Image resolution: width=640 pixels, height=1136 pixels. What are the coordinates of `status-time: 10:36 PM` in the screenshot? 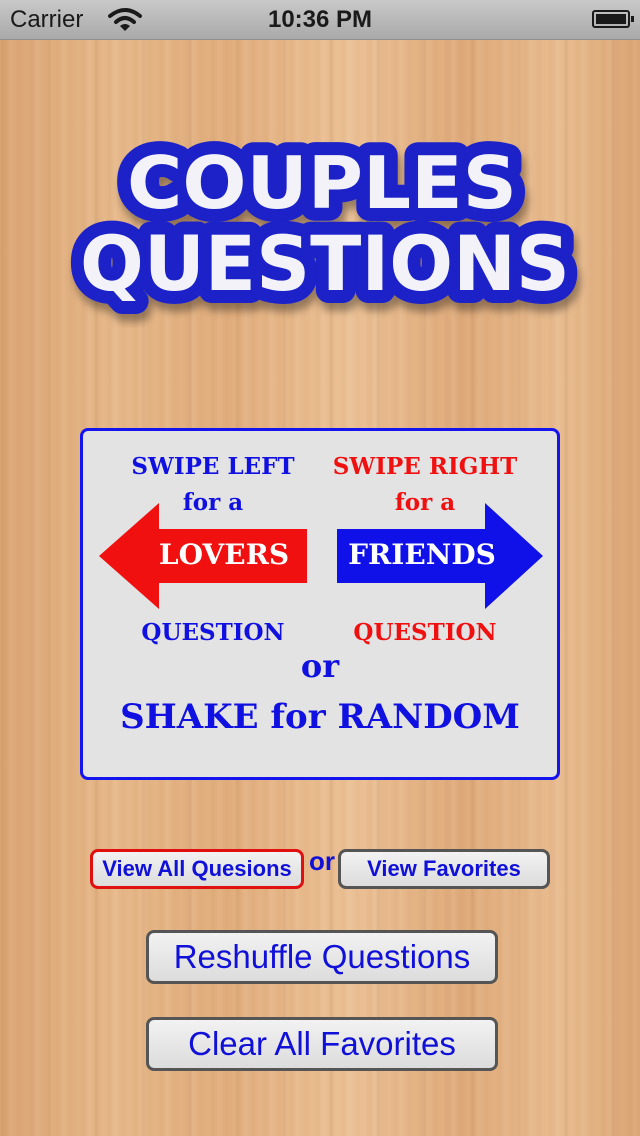 It's located at (320, 19).